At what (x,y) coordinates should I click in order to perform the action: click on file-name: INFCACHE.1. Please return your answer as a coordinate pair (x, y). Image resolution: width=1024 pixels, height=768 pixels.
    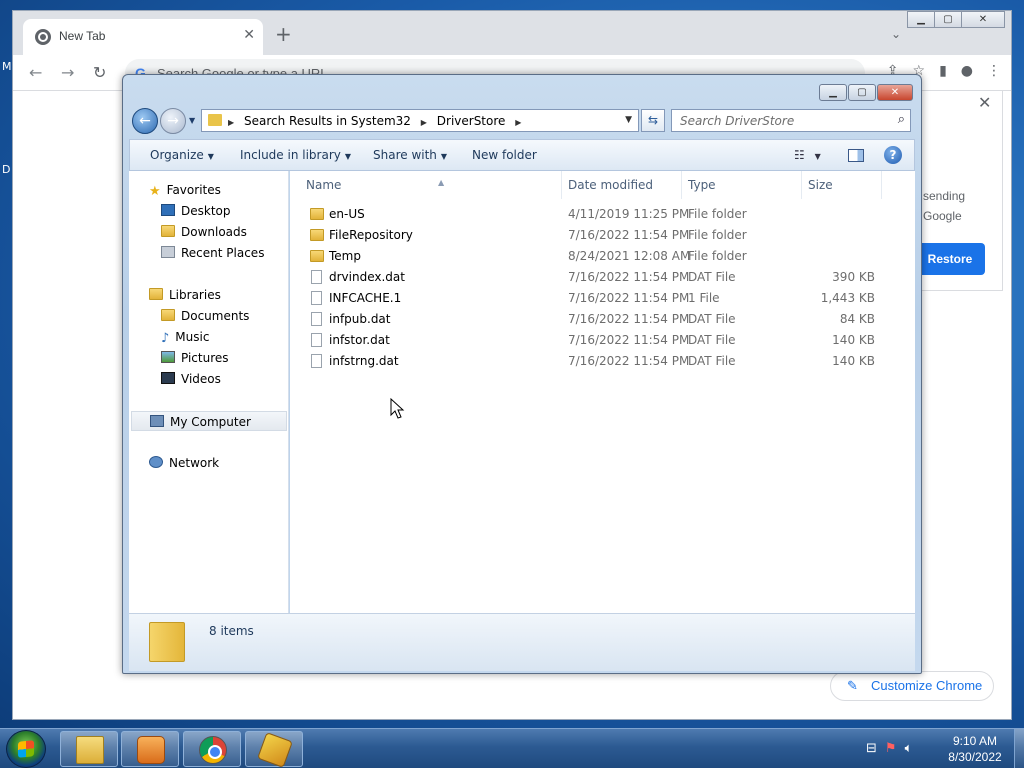
    Looking at the image, I should click on (365, 298).